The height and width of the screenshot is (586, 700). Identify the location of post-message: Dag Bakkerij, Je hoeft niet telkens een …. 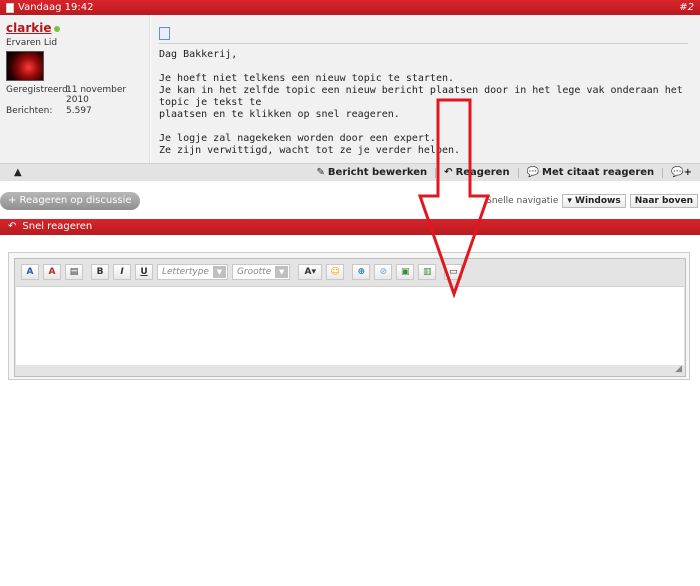
(421, 102).